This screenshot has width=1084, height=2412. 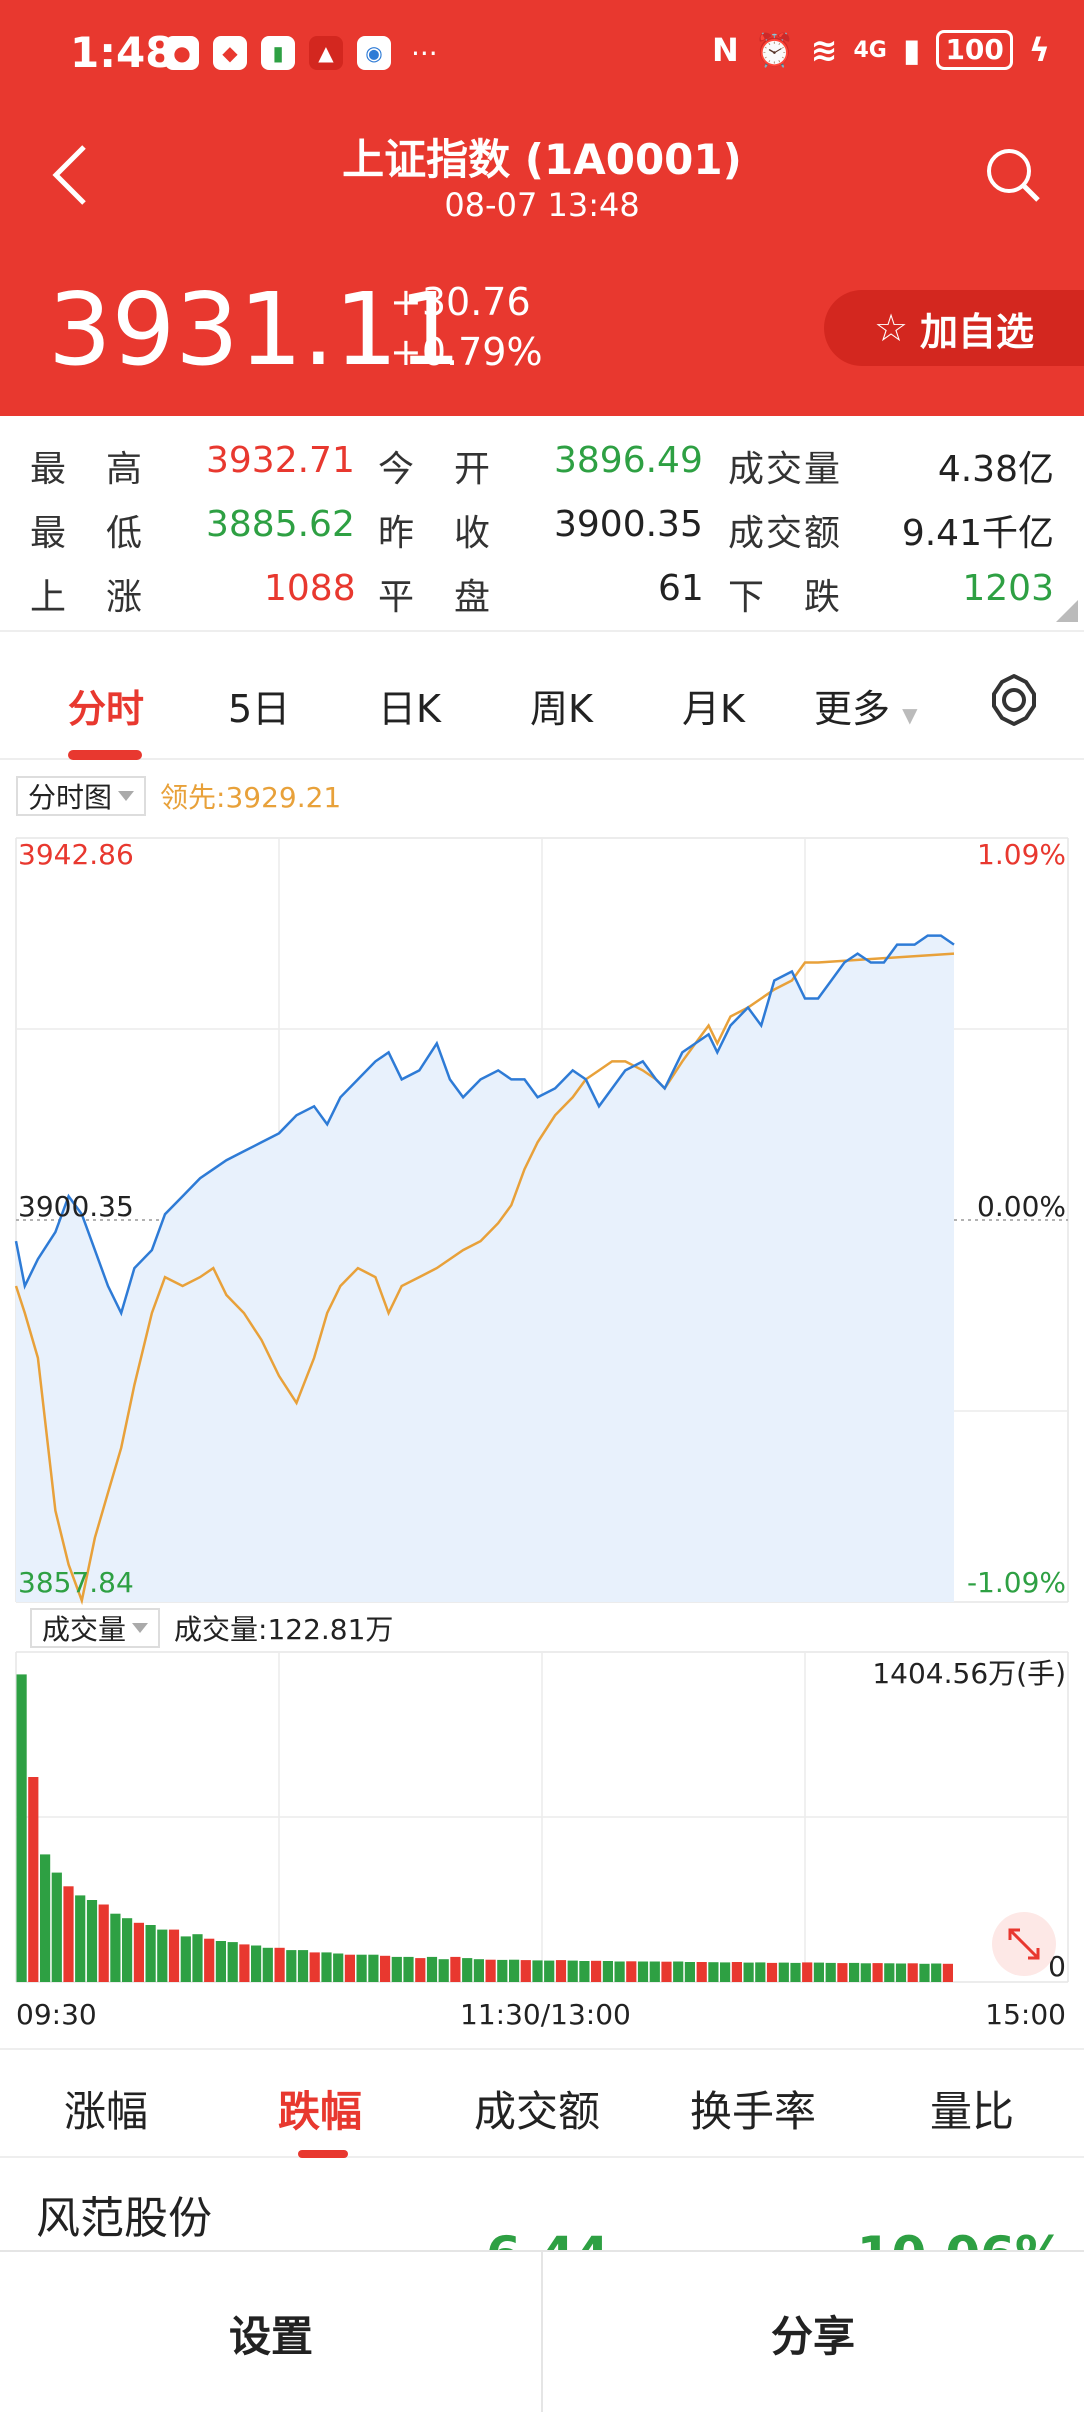 I want to click on page-title: 上证指数 (1A0001), so click(x=542, y=159).